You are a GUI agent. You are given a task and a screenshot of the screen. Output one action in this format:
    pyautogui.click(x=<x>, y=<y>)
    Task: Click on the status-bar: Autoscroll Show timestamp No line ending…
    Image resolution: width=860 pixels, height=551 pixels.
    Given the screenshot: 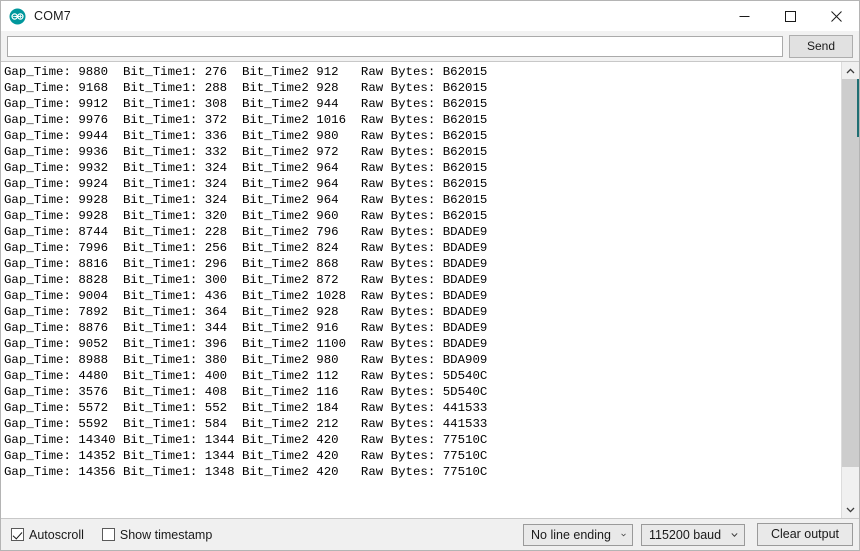 What is the action you would take?
    pyautogui.click(x=430, y=534)
    